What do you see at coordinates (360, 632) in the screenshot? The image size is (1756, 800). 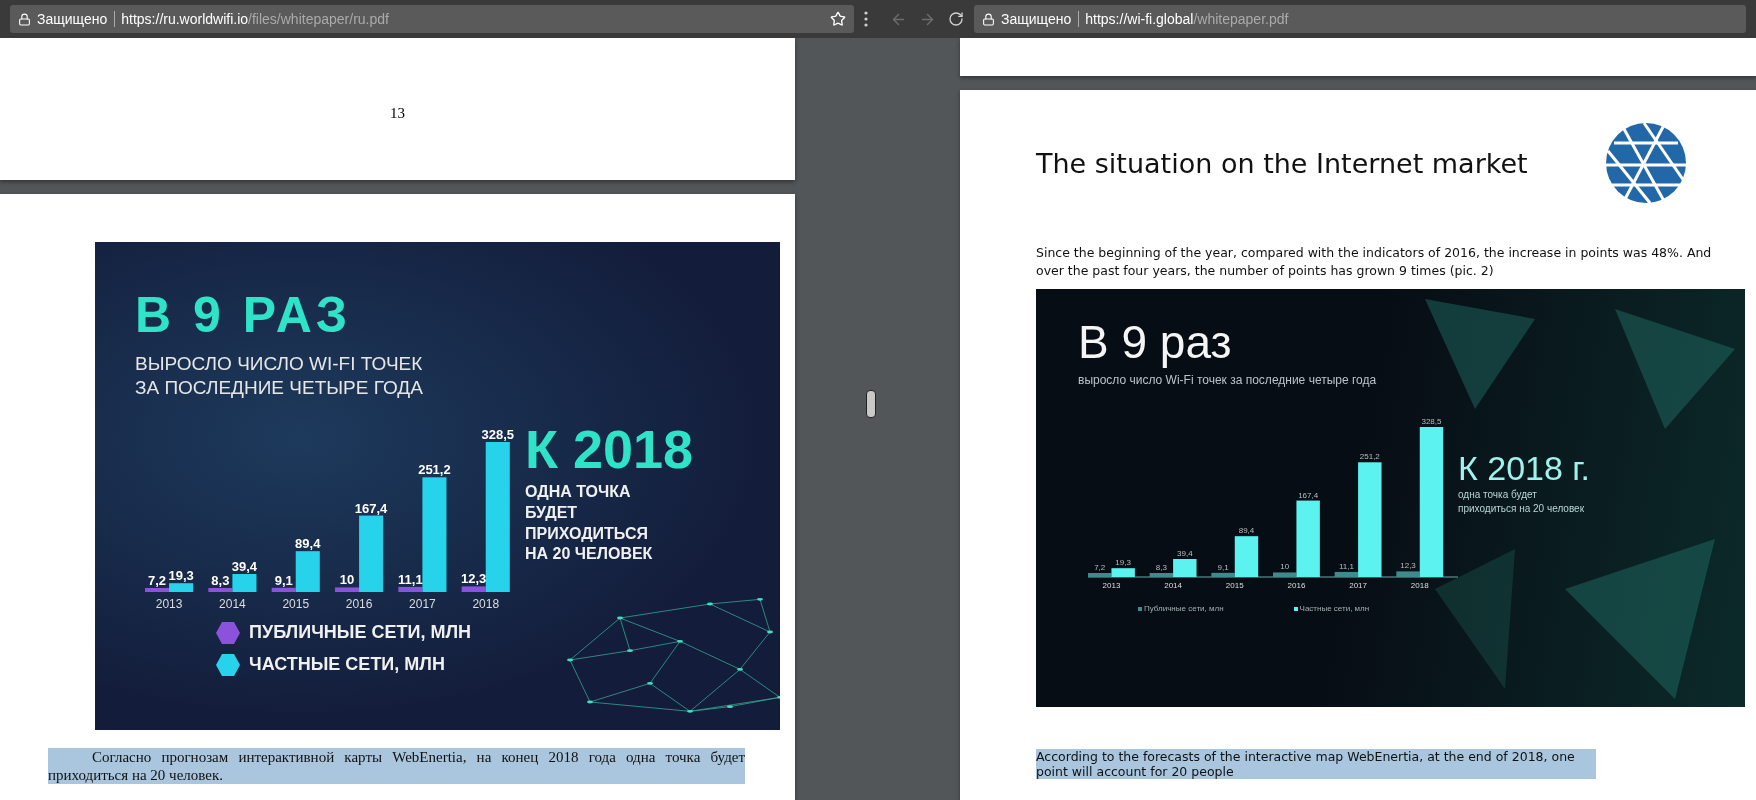 I see `legend-label: ПУБЛИЧНЫЕ СЕТИ, МЛН` at bounding box center [360, 632].